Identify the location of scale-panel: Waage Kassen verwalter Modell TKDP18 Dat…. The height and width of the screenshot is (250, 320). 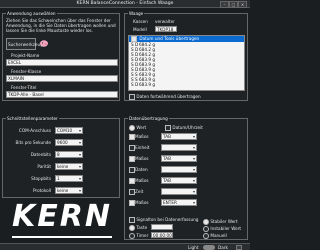
(186, 56).